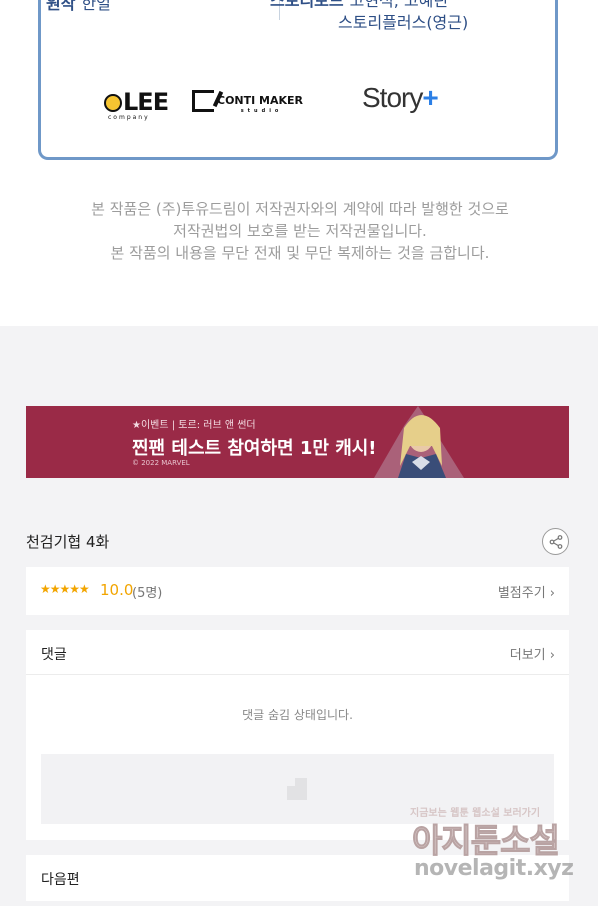 The image size is (598, 906). What do you see at coordinates (78, 7) in the screenshot?
I see `credit-original: 원작 한얼` at bounding box center [78, 7].